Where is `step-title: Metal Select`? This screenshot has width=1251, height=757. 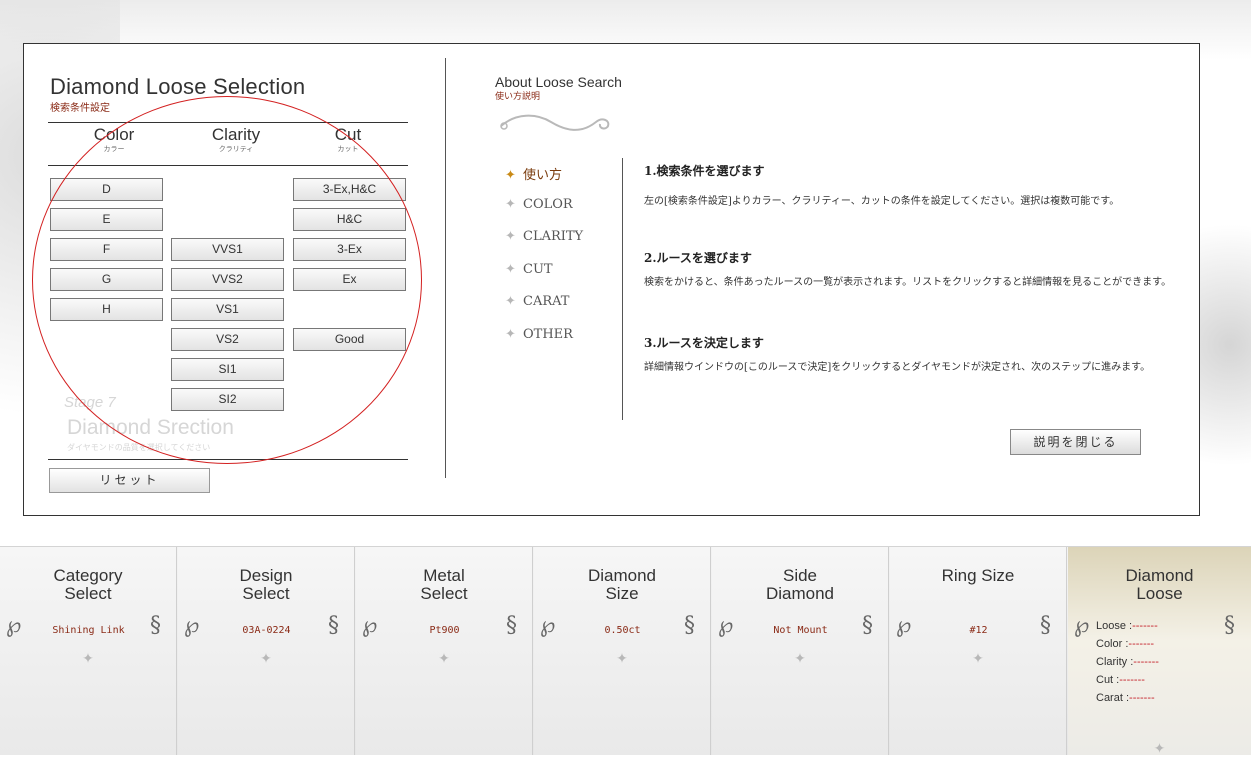
step-title: Metal Select is located at coordinates (444, 585).